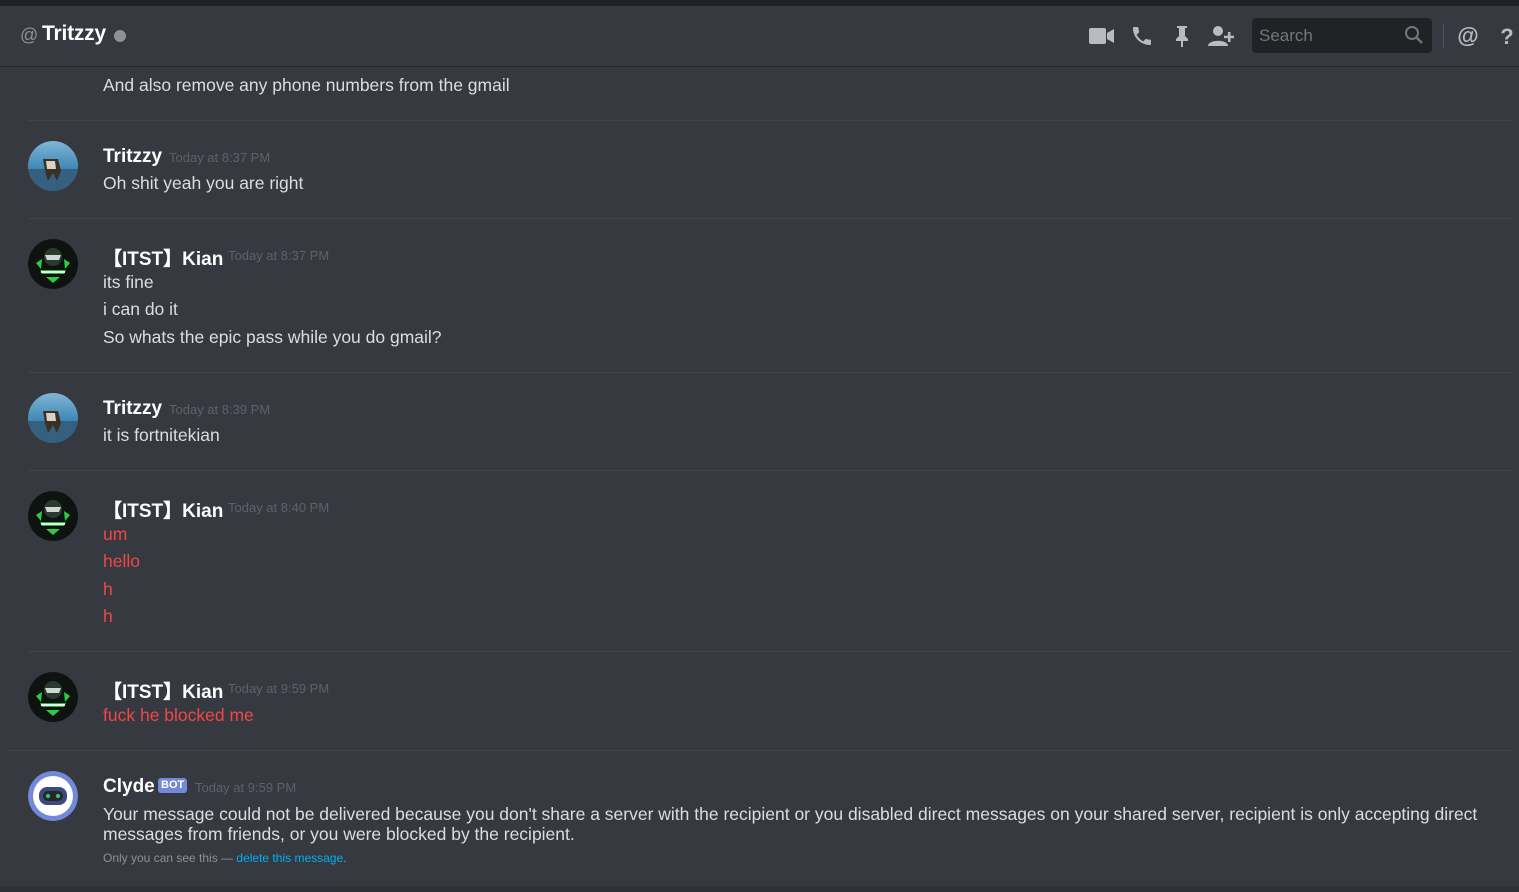 The height and width of the screenshot is (892, 1519). Describe the element at coordinates (53, 796) in the screenshot. I see `avatar-clyde` at that location.